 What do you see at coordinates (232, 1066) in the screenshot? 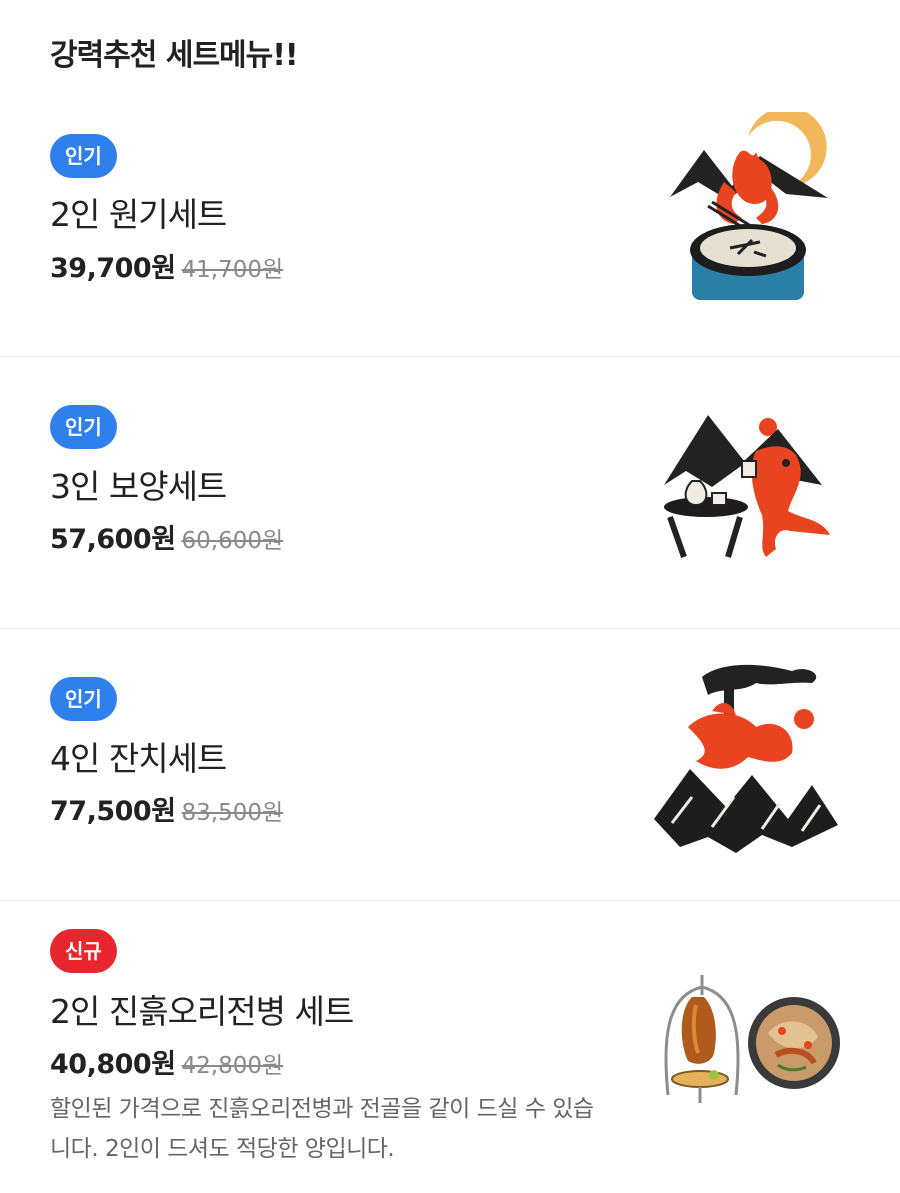
I see `original-price: 42,800원` at bounding box center [232, 1066].